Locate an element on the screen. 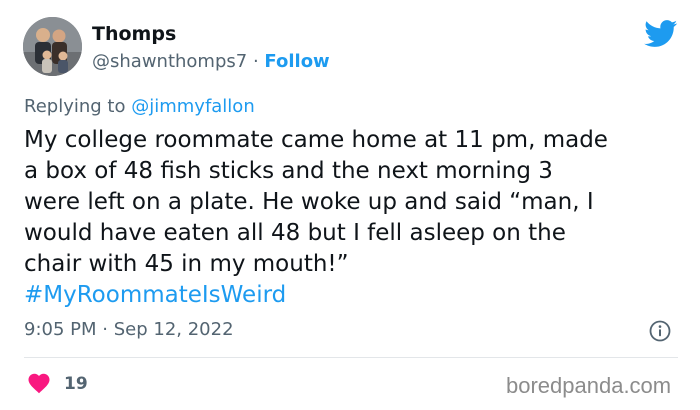  reply-context: Replying to @jimmyfallon is located at coordinates (139, 107).